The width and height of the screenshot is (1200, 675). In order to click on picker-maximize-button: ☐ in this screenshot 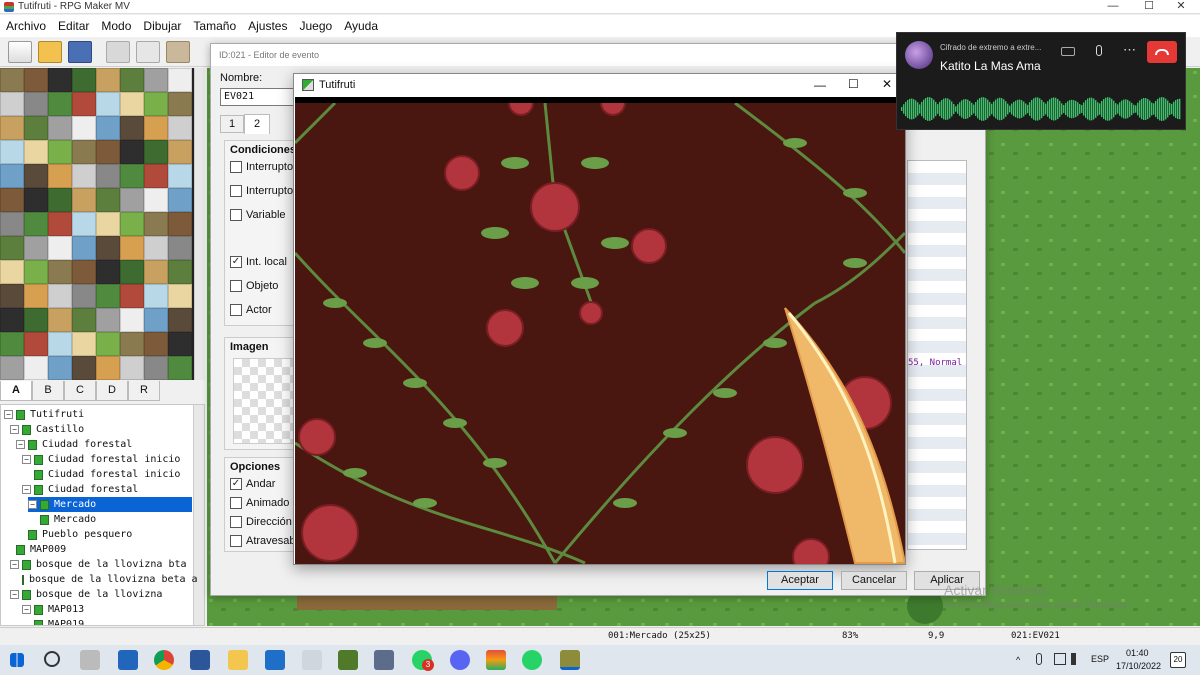, I will do `click(853, 84)`.